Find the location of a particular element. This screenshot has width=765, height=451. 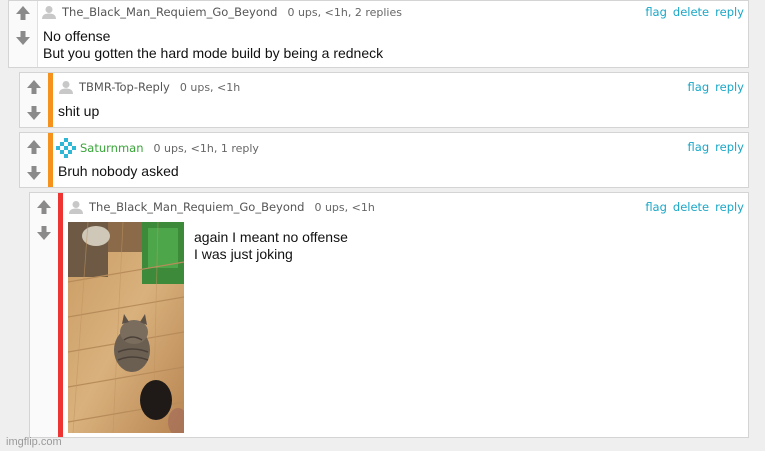

cat-photo-image is located at coordinates (126, 327).